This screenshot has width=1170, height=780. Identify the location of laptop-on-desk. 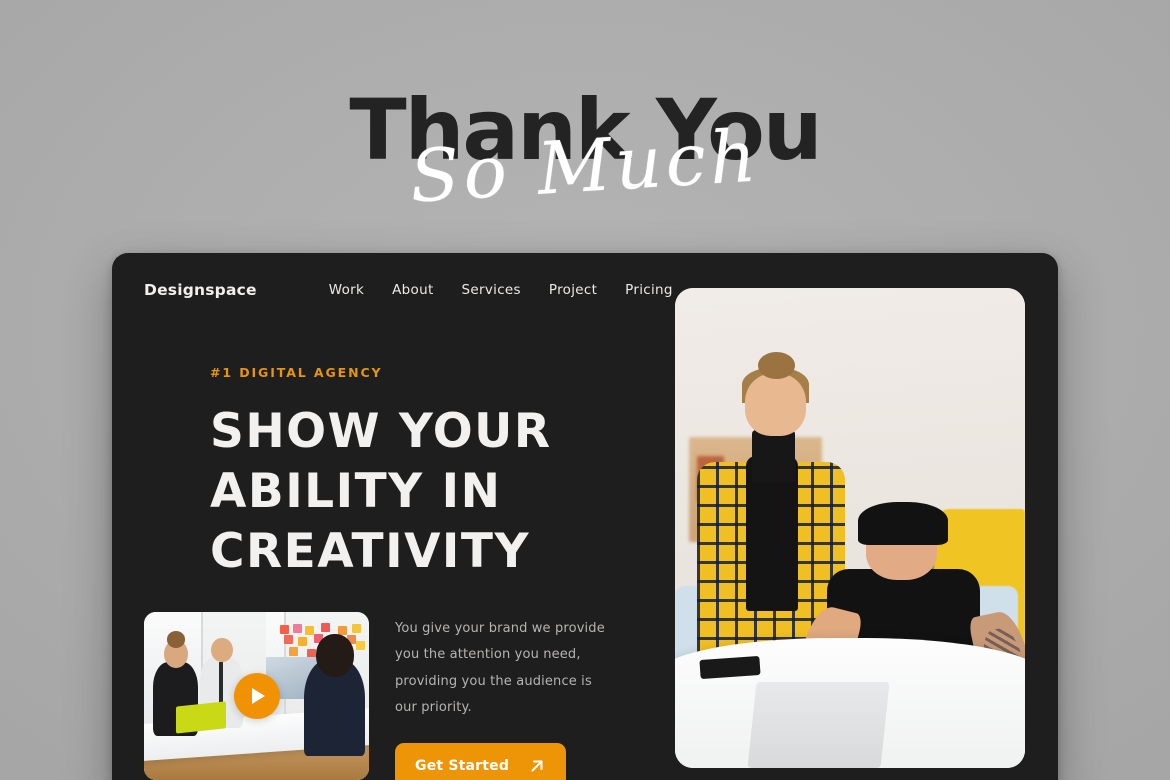
(818, 724).